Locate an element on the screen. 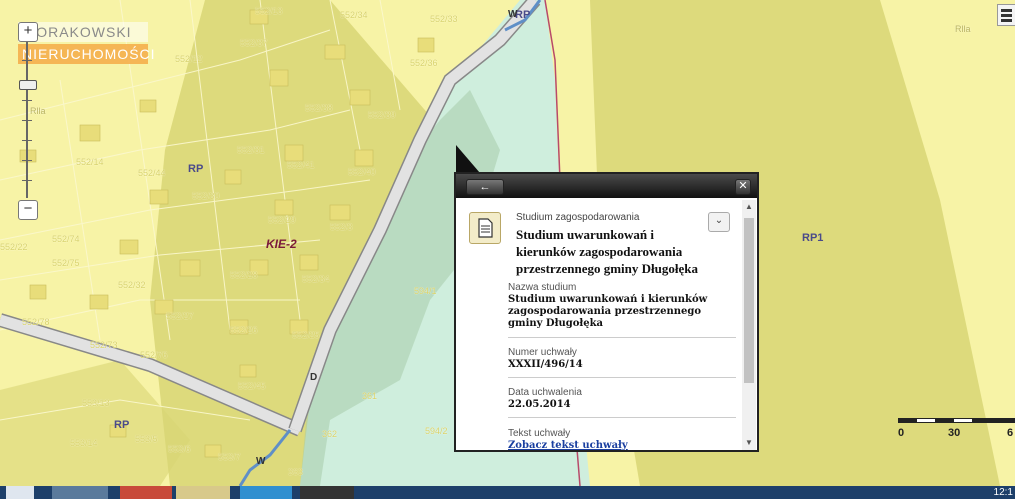  scroll-thumb is located at coordinates (749, 300).